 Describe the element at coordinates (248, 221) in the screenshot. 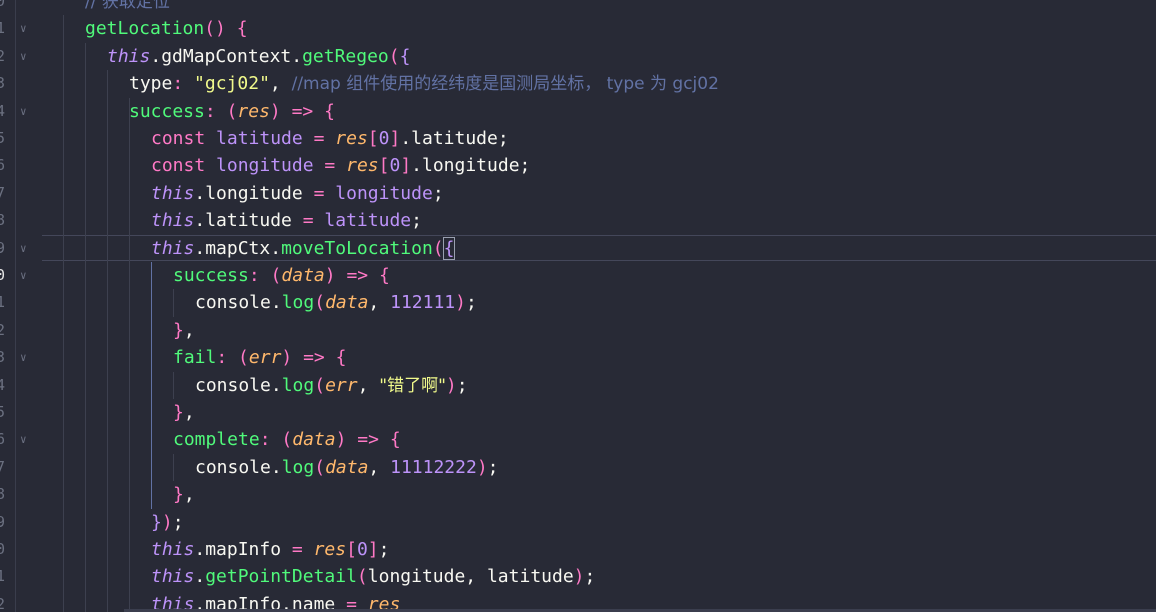

I see `code-token: .latitude` at that location.